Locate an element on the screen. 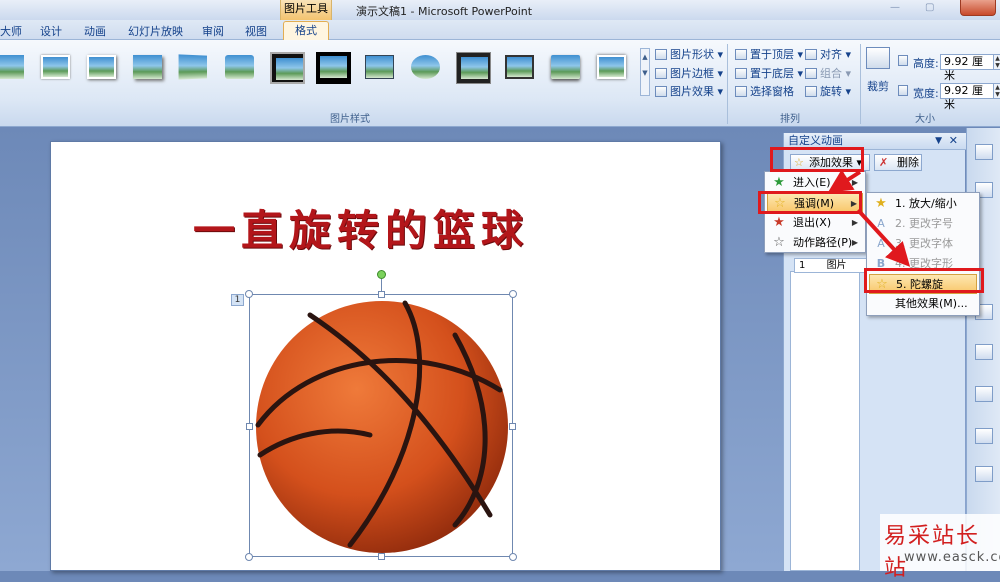  arrow-to-emphasis is located at coordinates (844, 181).